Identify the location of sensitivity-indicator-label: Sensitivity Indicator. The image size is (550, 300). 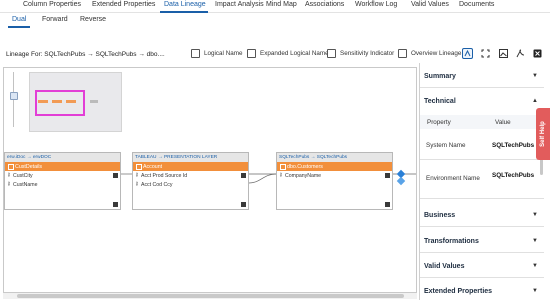
(367, 53).